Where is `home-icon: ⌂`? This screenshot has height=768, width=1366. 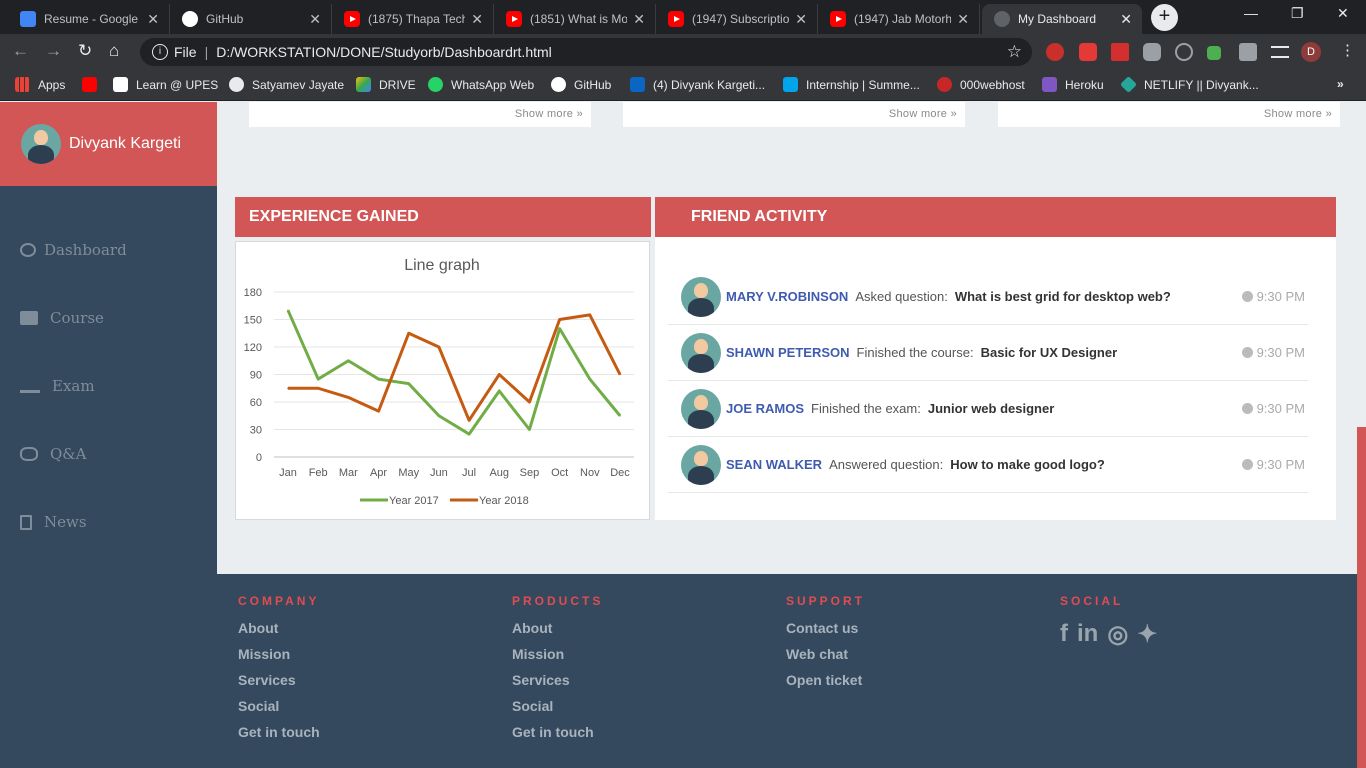
home-icon: ⌂ is located at coordinates (114, 51).